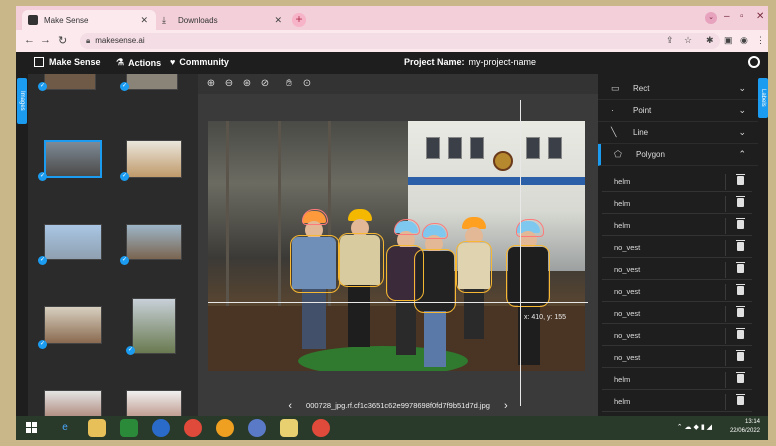 The width and height of the screenshot is (776, 446). I want to click on maximize-icon: ▫, so click(742, 16).